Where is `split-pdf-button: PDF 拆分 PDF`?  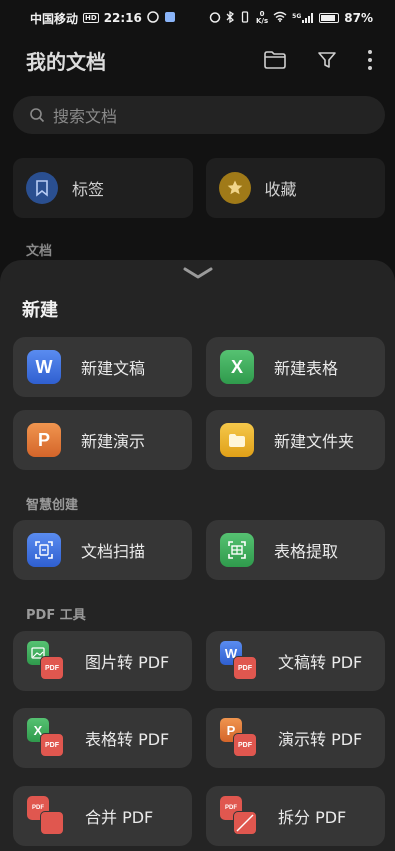
split-pdf-button: PDF 拆分 PDF is located at coordinates (295, 816).